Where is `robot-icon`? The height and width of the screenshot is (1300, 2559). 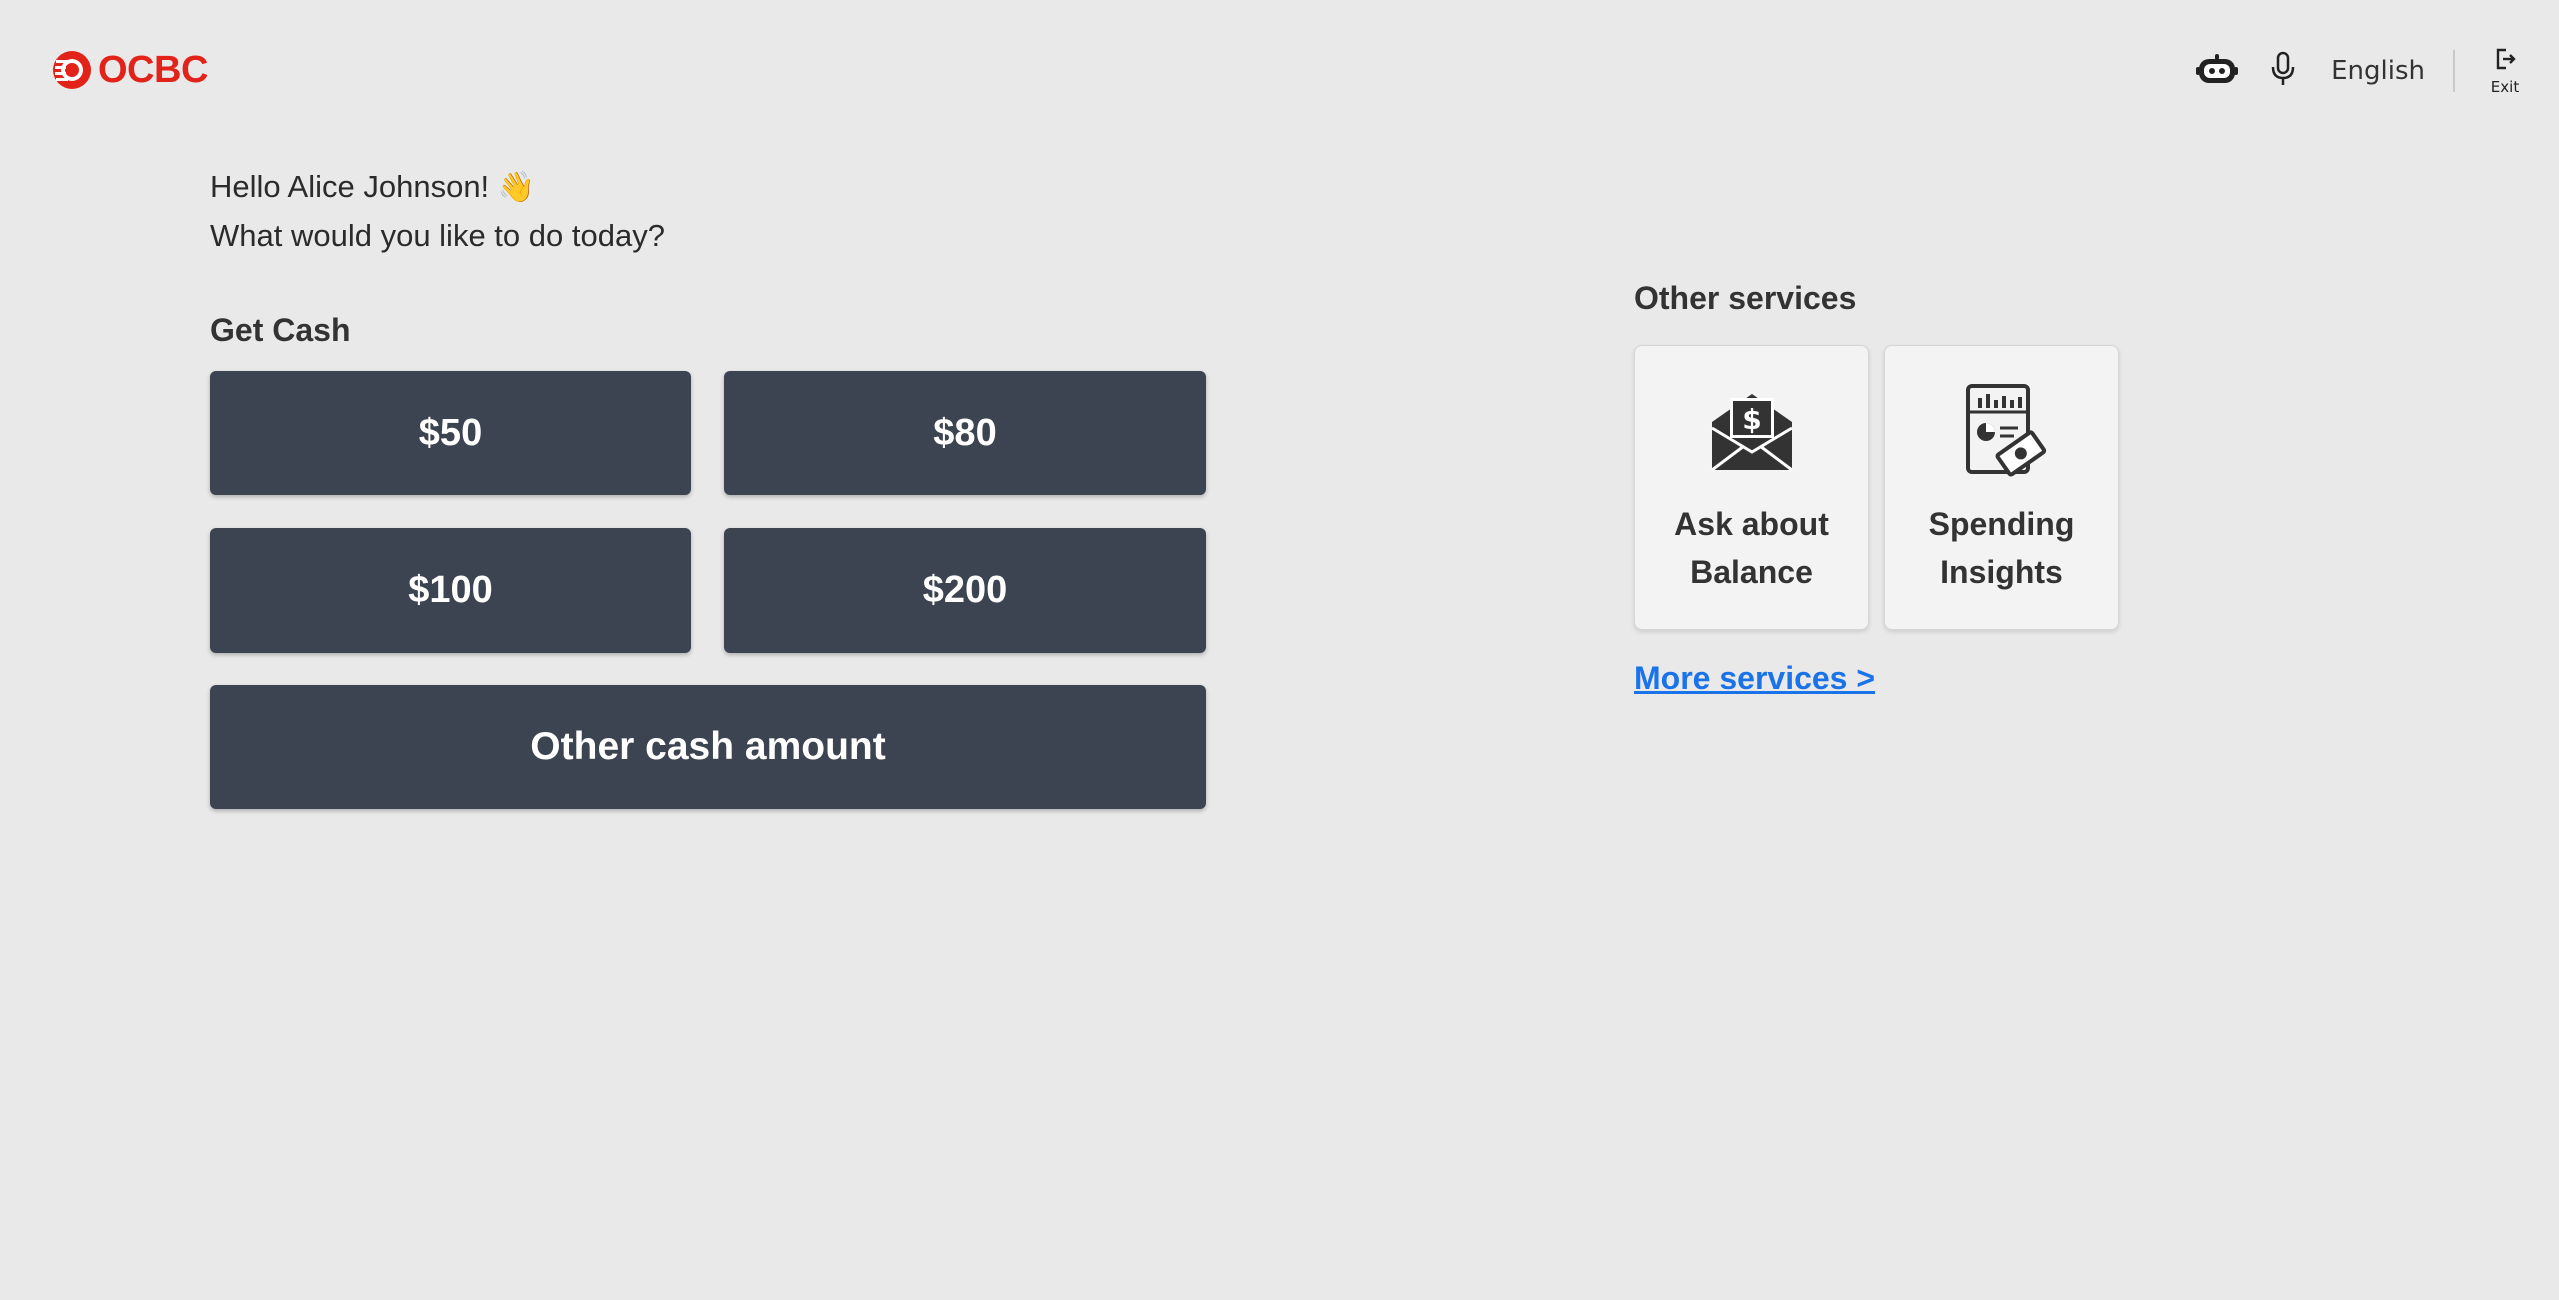 robot-icon is located at coordinates (2217, 71).